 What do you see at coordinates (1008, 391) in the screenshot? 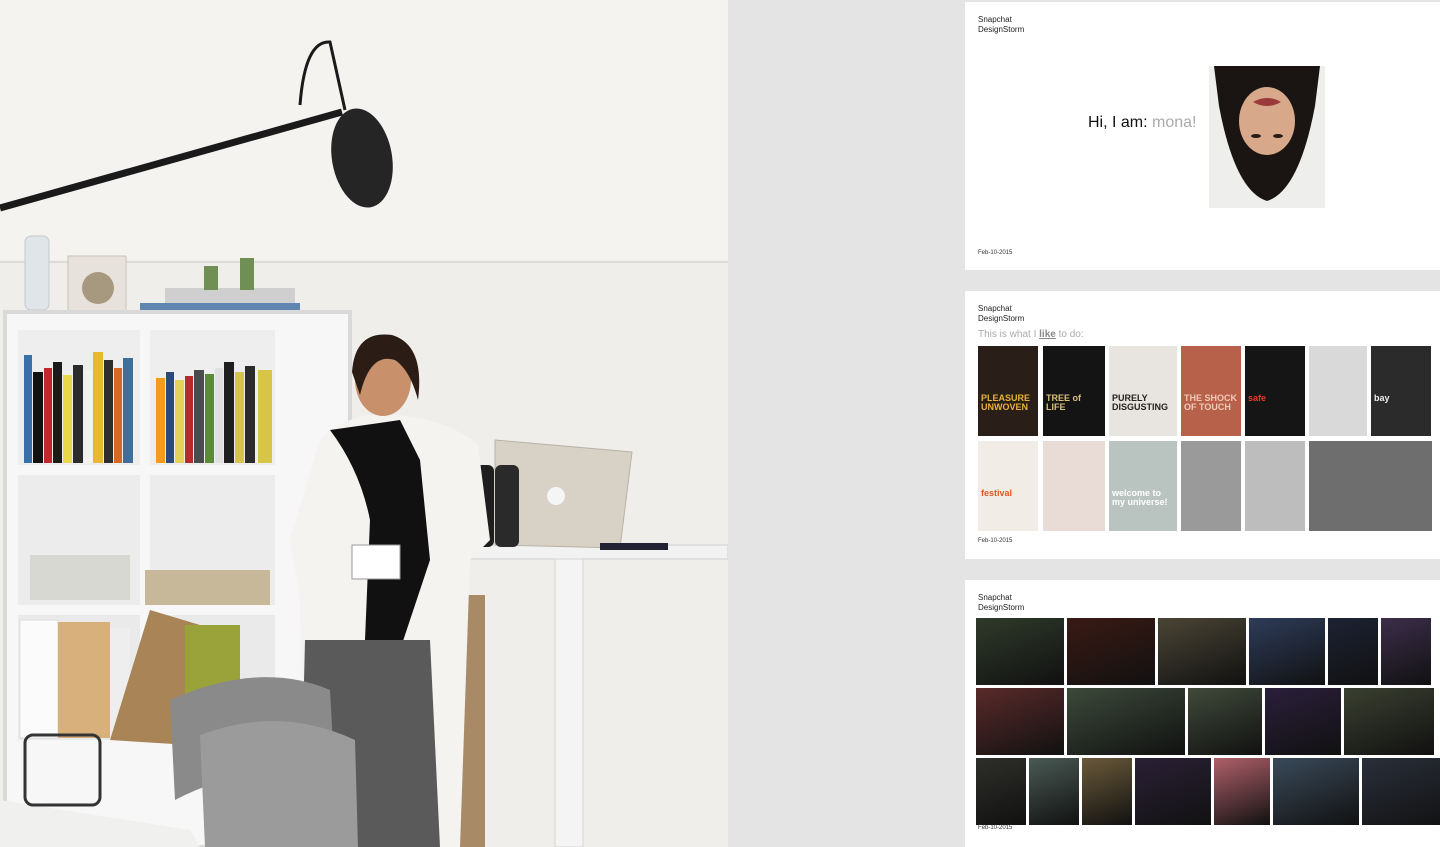
I see `poster-tile: PLEASURE UNWOVEN` at bounding box center [1008, 391].